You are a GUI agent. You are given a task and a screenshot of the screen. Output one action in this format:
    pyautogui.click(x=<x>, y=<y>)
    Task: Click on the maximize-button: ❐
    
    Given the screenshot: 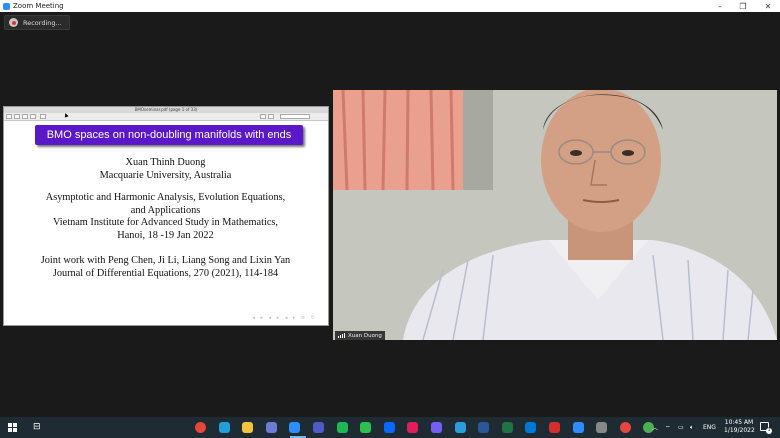 What is the action you would take?
    pyautogui.click(x=743, y=6)
    